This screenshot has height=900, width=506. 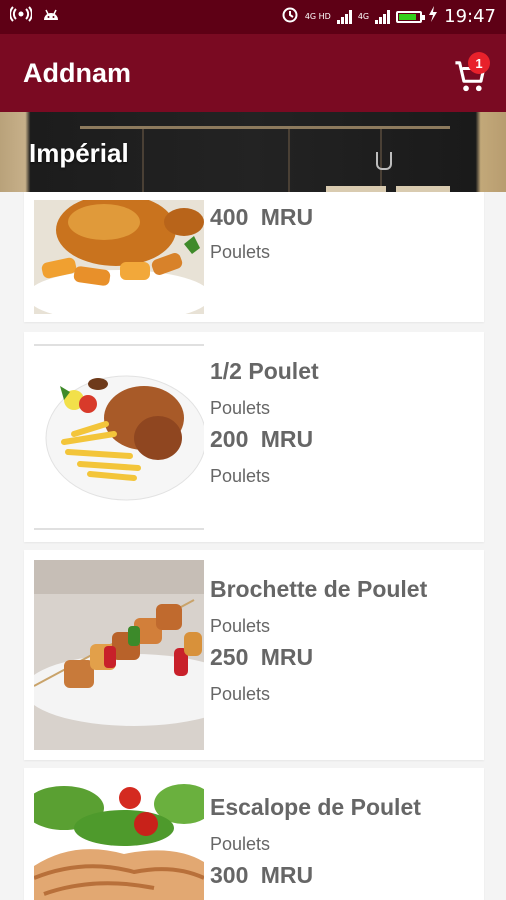 I want to click on clock: 19:47, so click(x=470, y=16).